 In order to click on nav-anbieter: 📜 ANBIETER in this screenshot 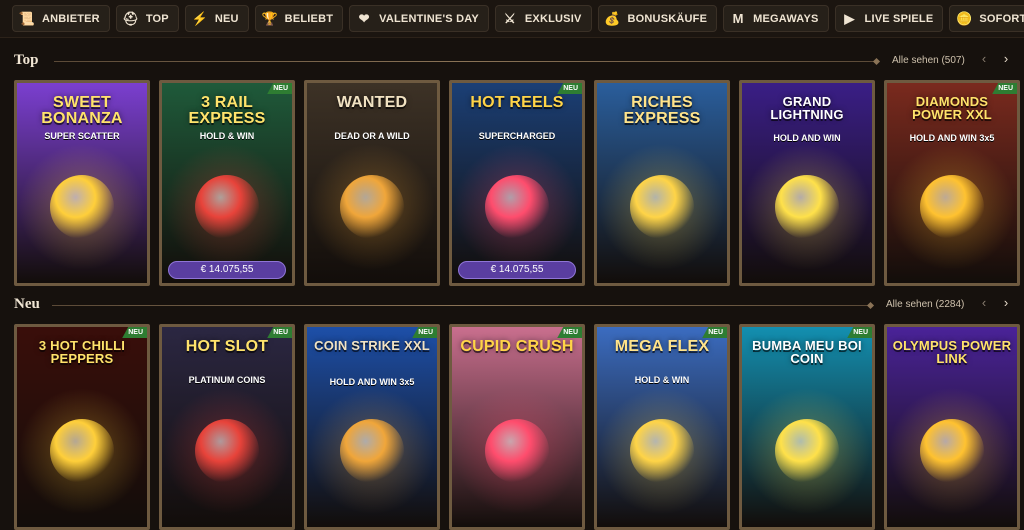, I will do `click(61, 18)`.